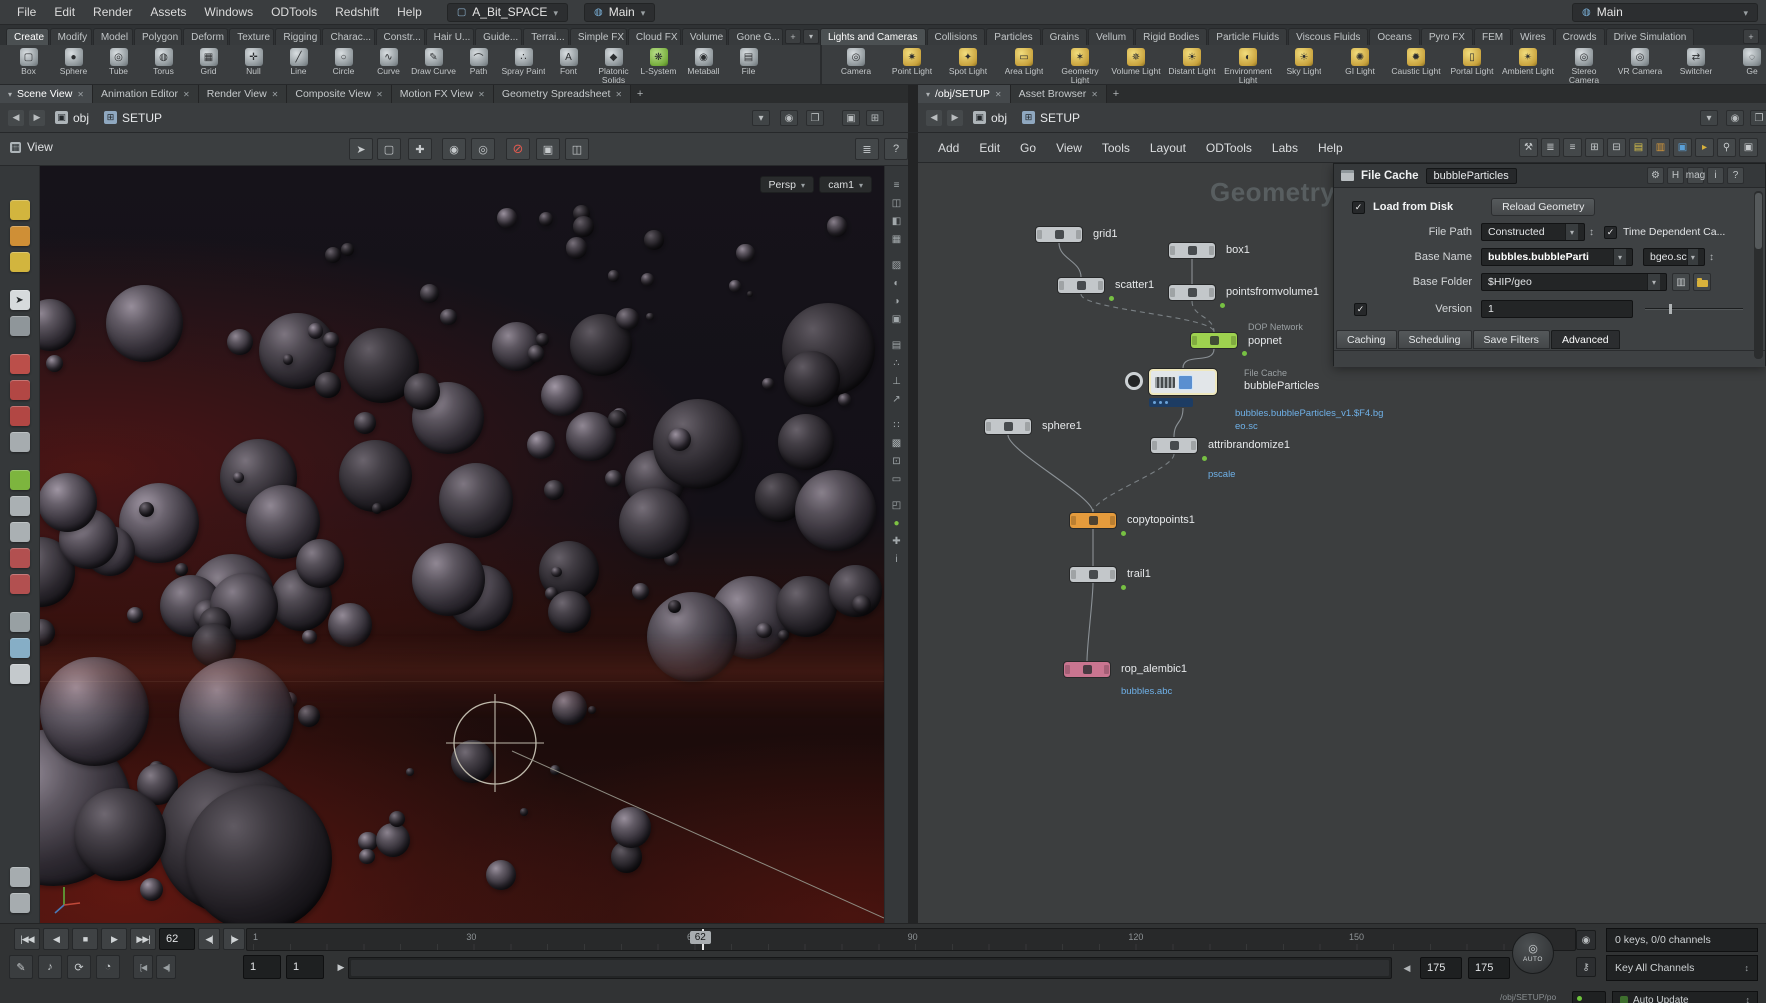  I want to click on render-region-disabled-icon: ⊘, so click(518, 149).